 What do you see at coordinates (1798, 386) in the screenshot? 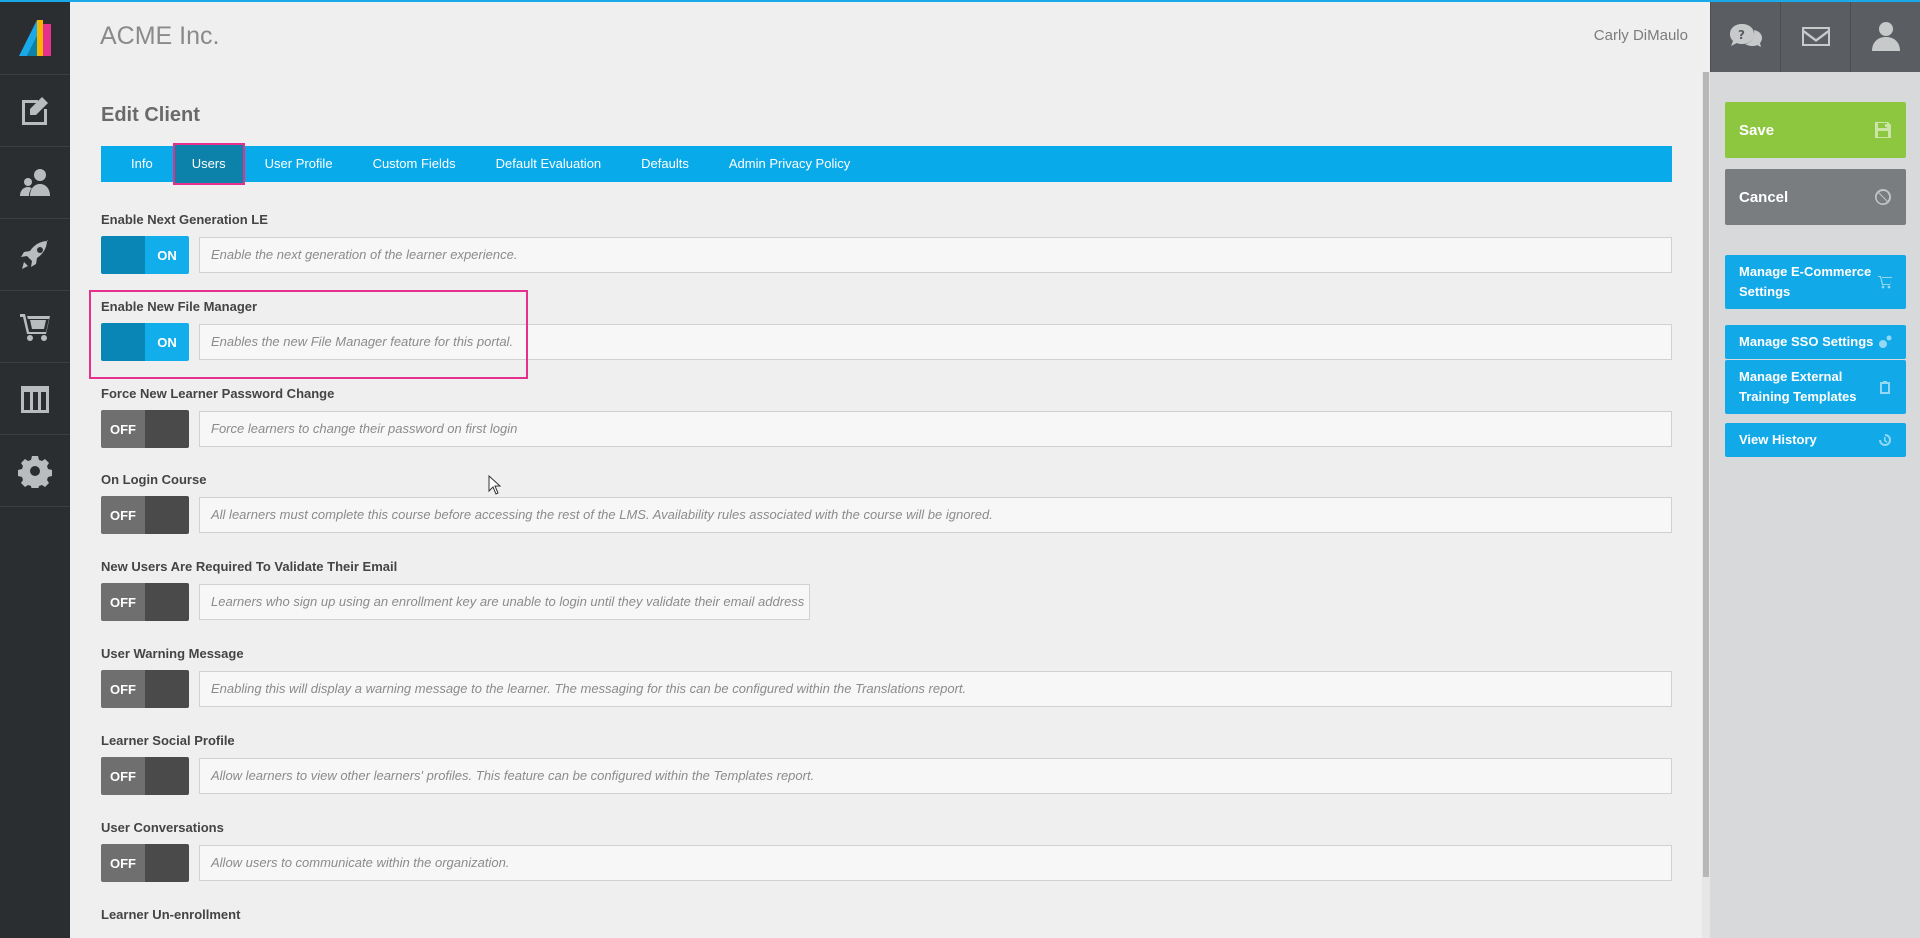
I see `action-link-label: Manage External Training Templates` at bounding box center [1798, 386].